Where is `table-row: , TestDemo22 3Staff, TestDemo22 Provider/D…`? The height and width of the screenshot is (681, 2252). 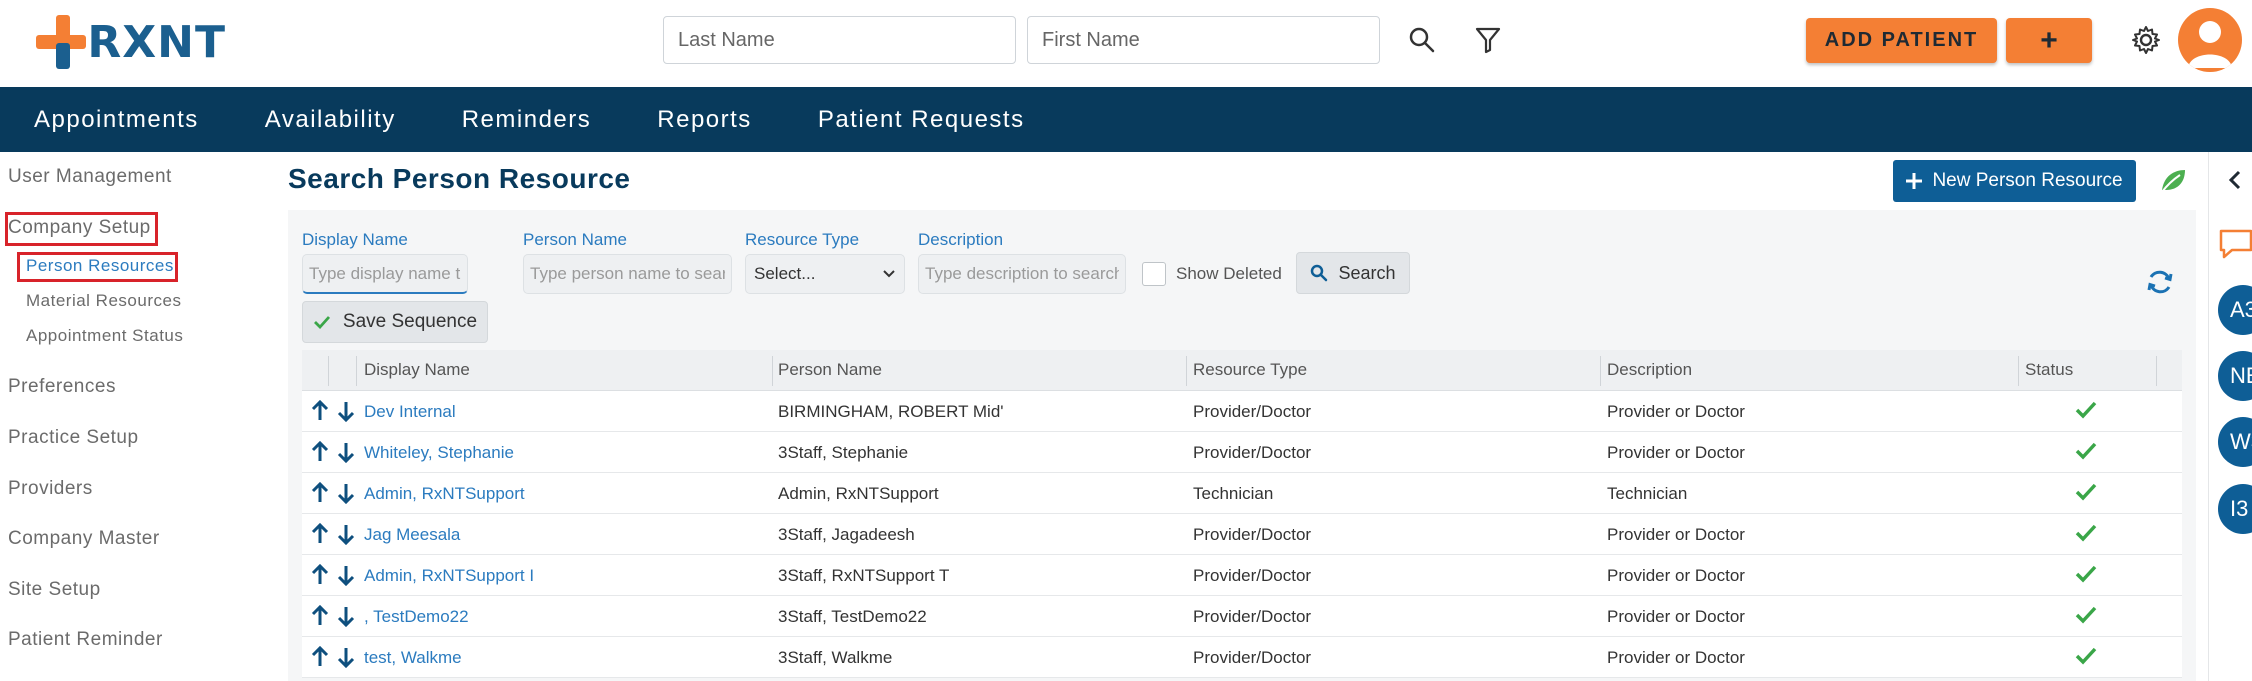
table-row: , TestDemo22 3Staff, TestDemo22 Provider/D… is located at coordinates (1242, 616).